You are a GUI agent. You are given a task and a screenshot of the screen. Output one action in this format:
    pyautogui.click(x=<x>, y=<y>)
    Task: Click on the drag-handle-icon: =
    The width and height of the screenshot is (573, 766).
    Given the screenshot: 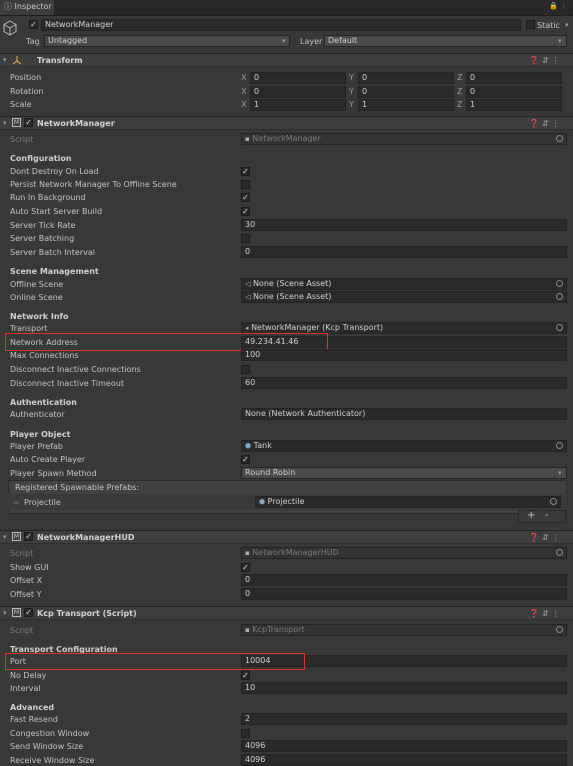 What is the action you would take?
    pyautogui.click(x=16, y=502)
    